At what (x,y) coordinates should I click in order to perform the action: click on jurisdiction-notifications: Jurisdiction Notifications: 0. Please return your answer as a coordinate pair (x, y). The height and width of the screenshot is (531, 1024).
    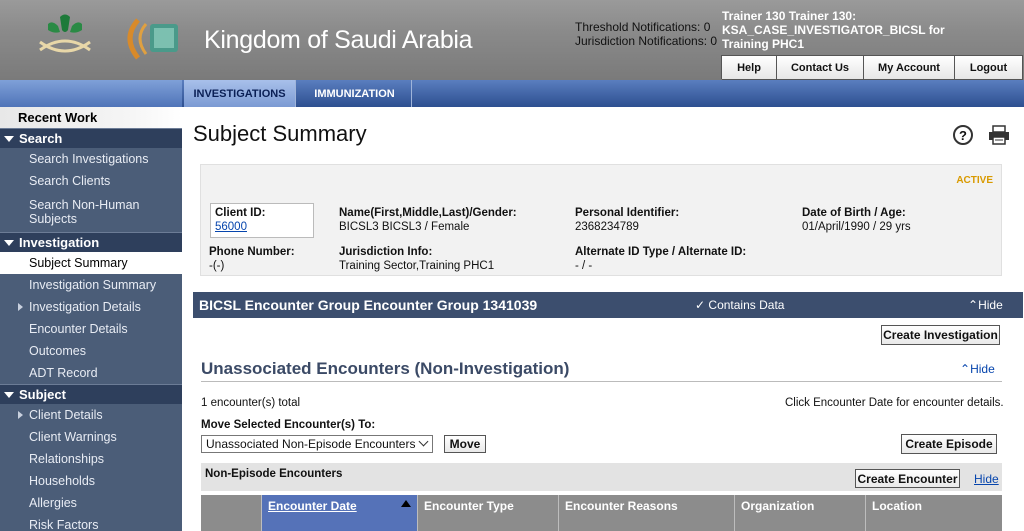
    Looking at the image, I should click on (646, 41).